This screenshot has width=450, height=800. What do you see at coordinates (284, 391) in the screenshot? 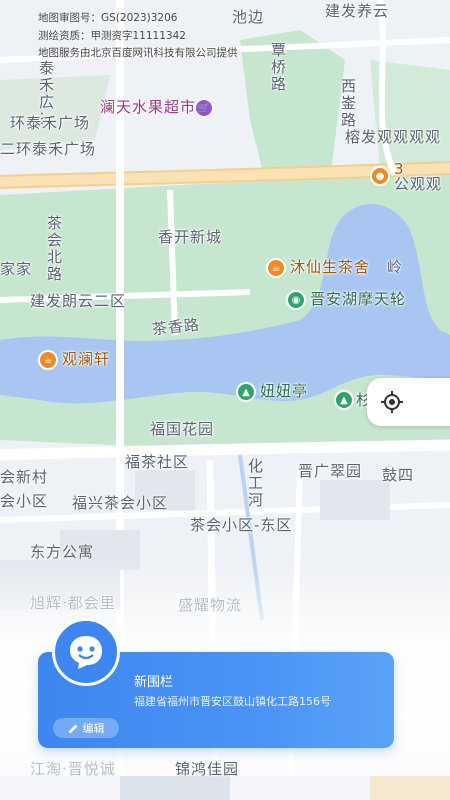
I see `label-niuniu-pavilion: 妞妞亭` at bounding box center [284, 391].